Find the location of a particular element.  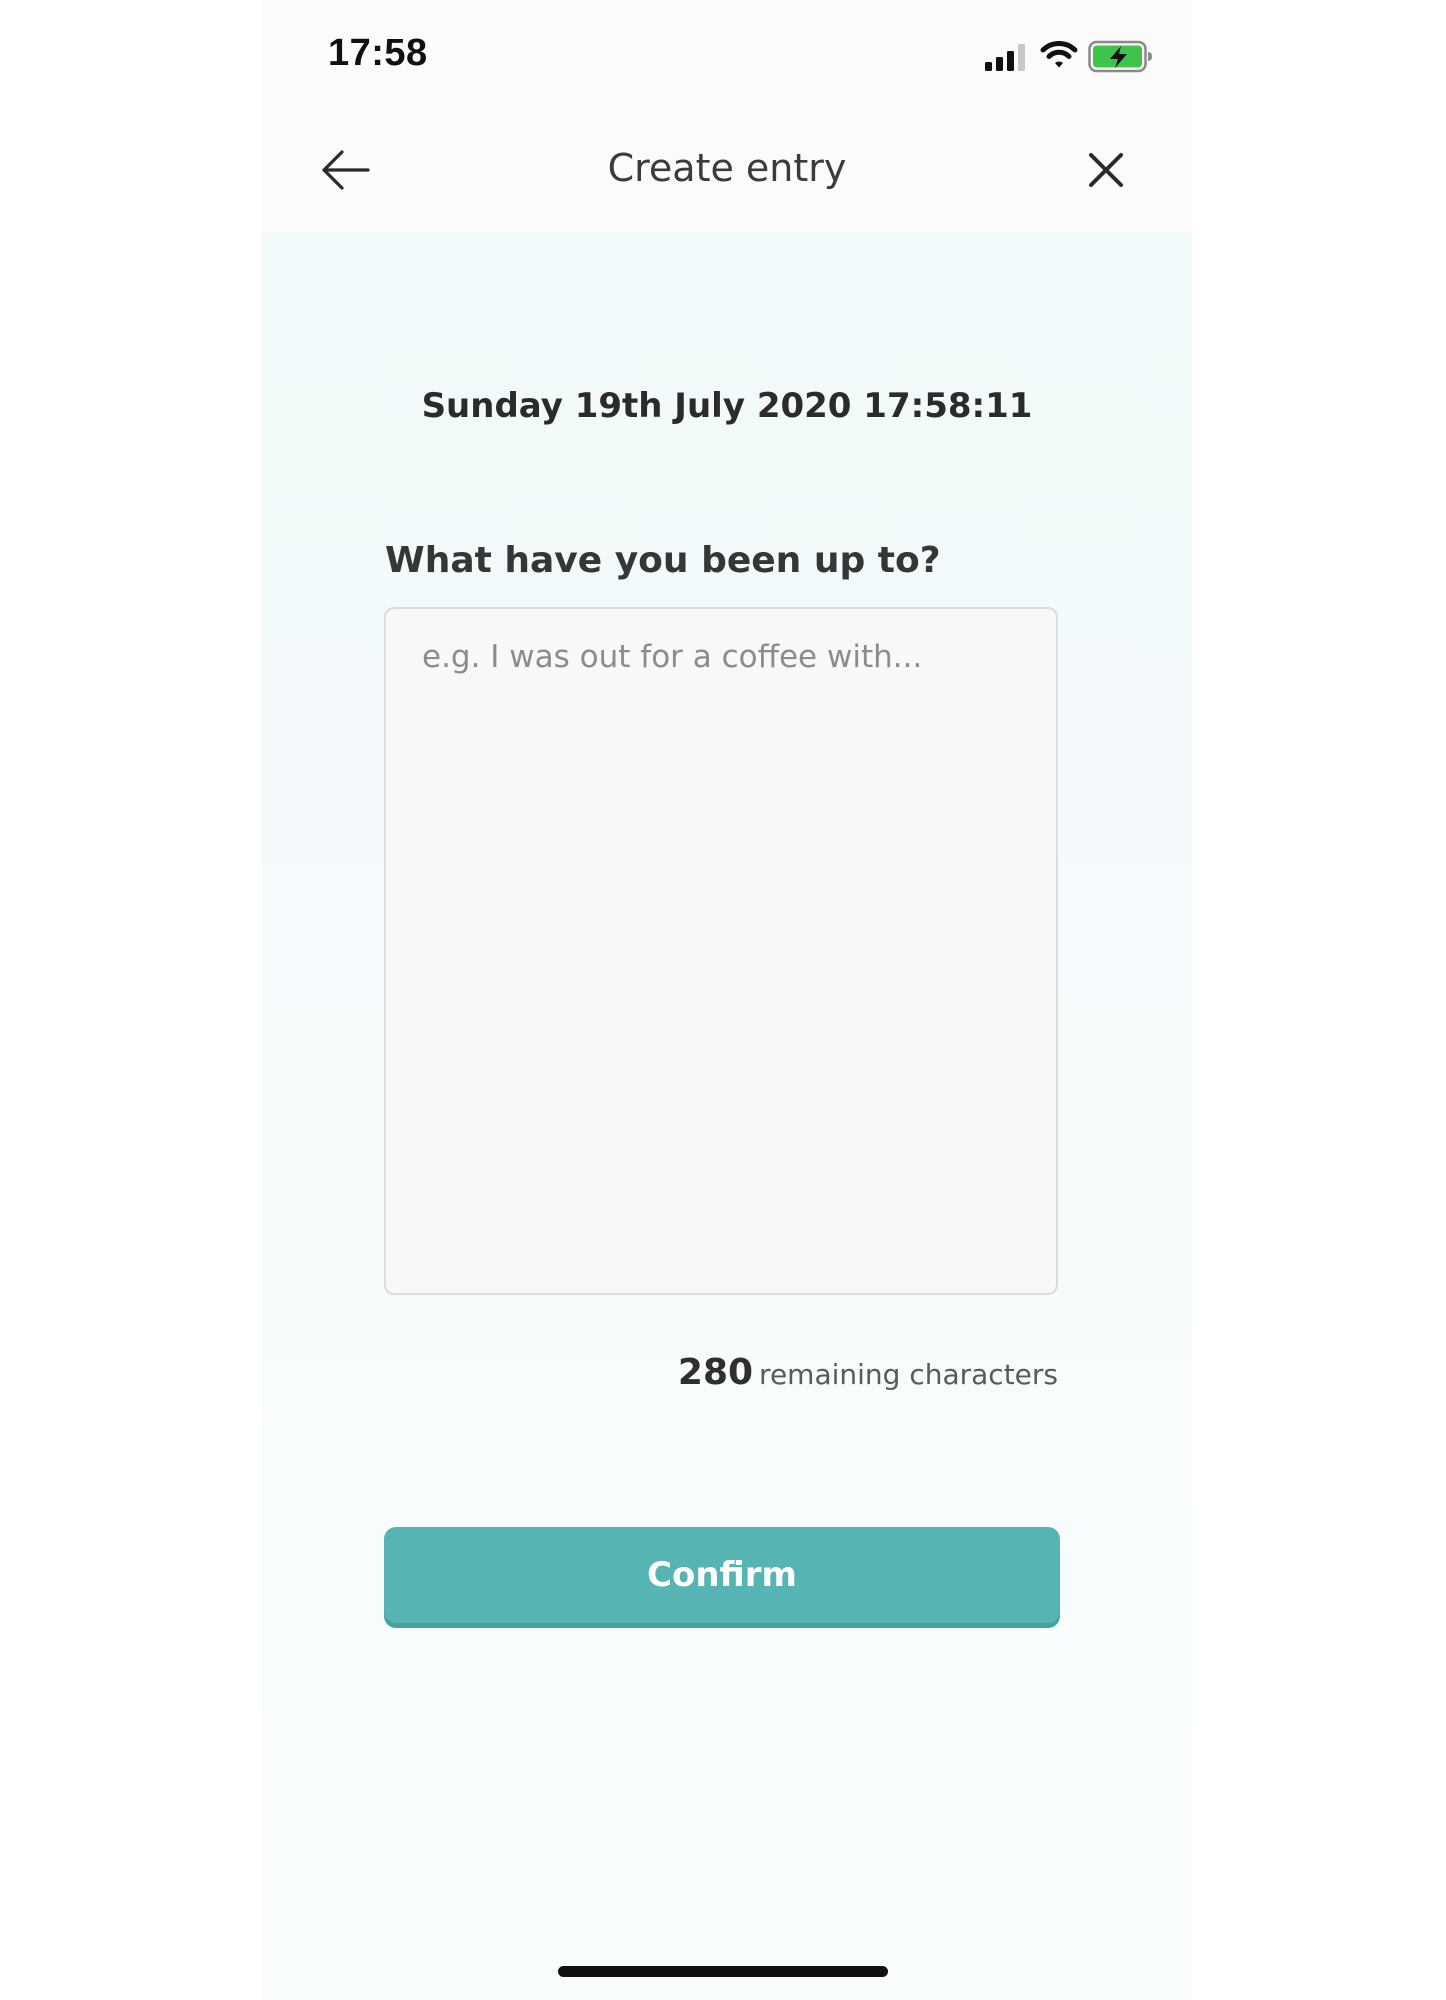

page-title: Create entry is located at coordinates (727, 168).